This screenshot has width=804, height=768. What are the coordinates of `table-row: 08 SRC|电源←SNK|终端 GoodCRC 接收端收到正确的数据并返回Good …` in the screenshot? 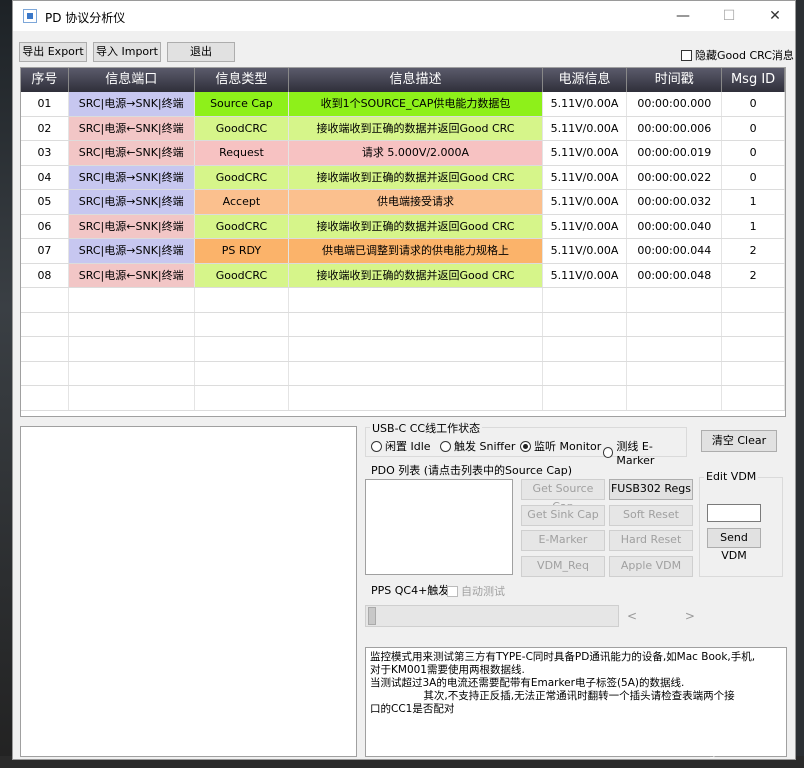 It's located at (403, 275).